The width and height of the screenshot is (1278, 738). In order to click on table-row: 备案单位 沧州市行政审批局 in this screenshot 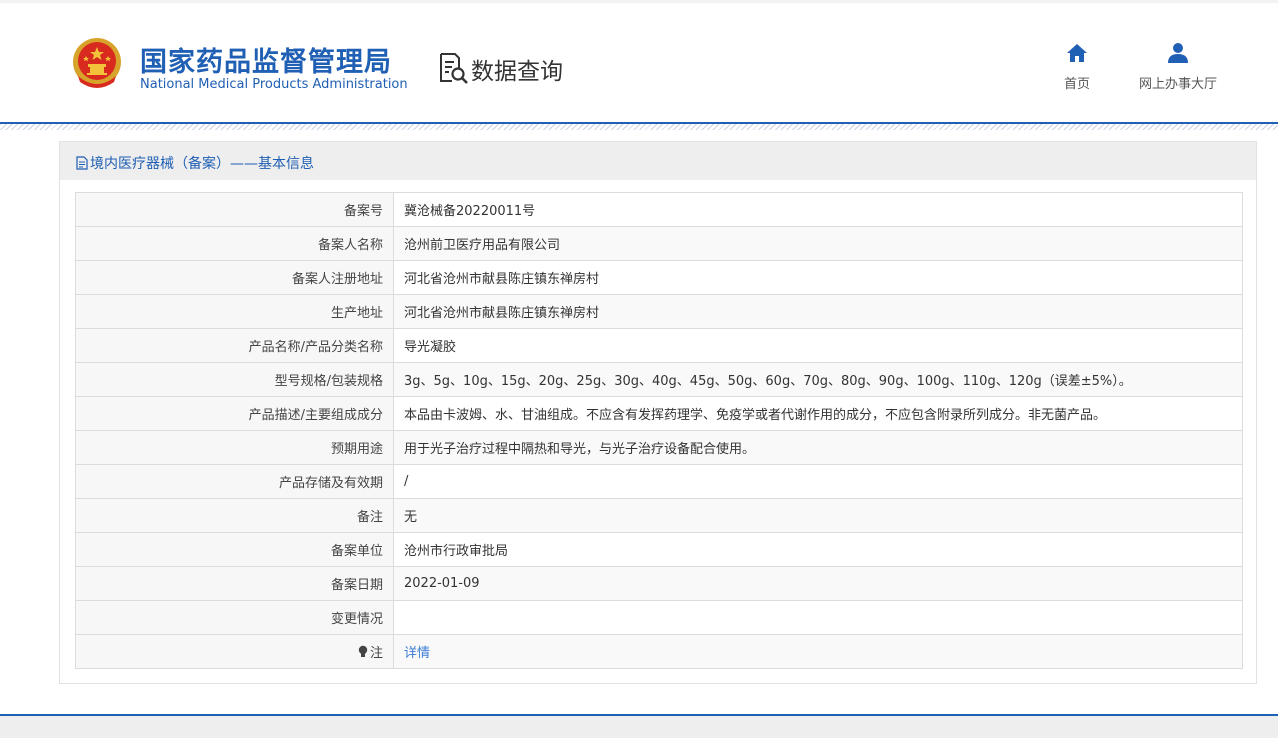, I will do `click(659, 549)`.